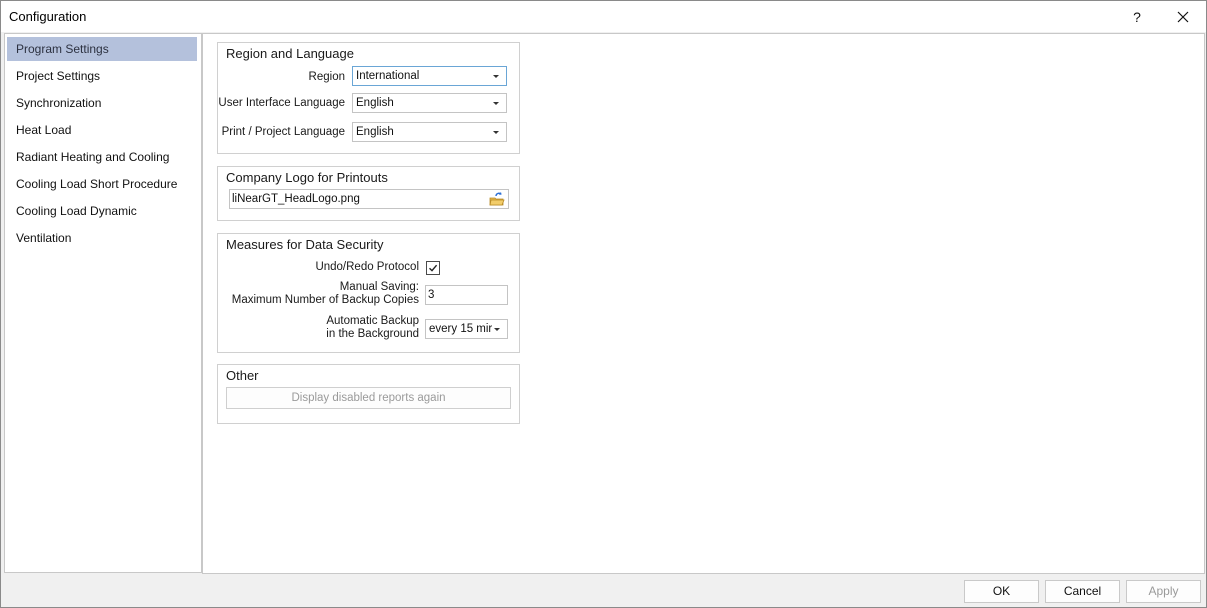 The width and height of the screenshot is (1207, 608). What do you see at coordinates (283, 132) in the screenshot?
I see `print-language-label: Print / Project Language` at bounding box center [283, 132].